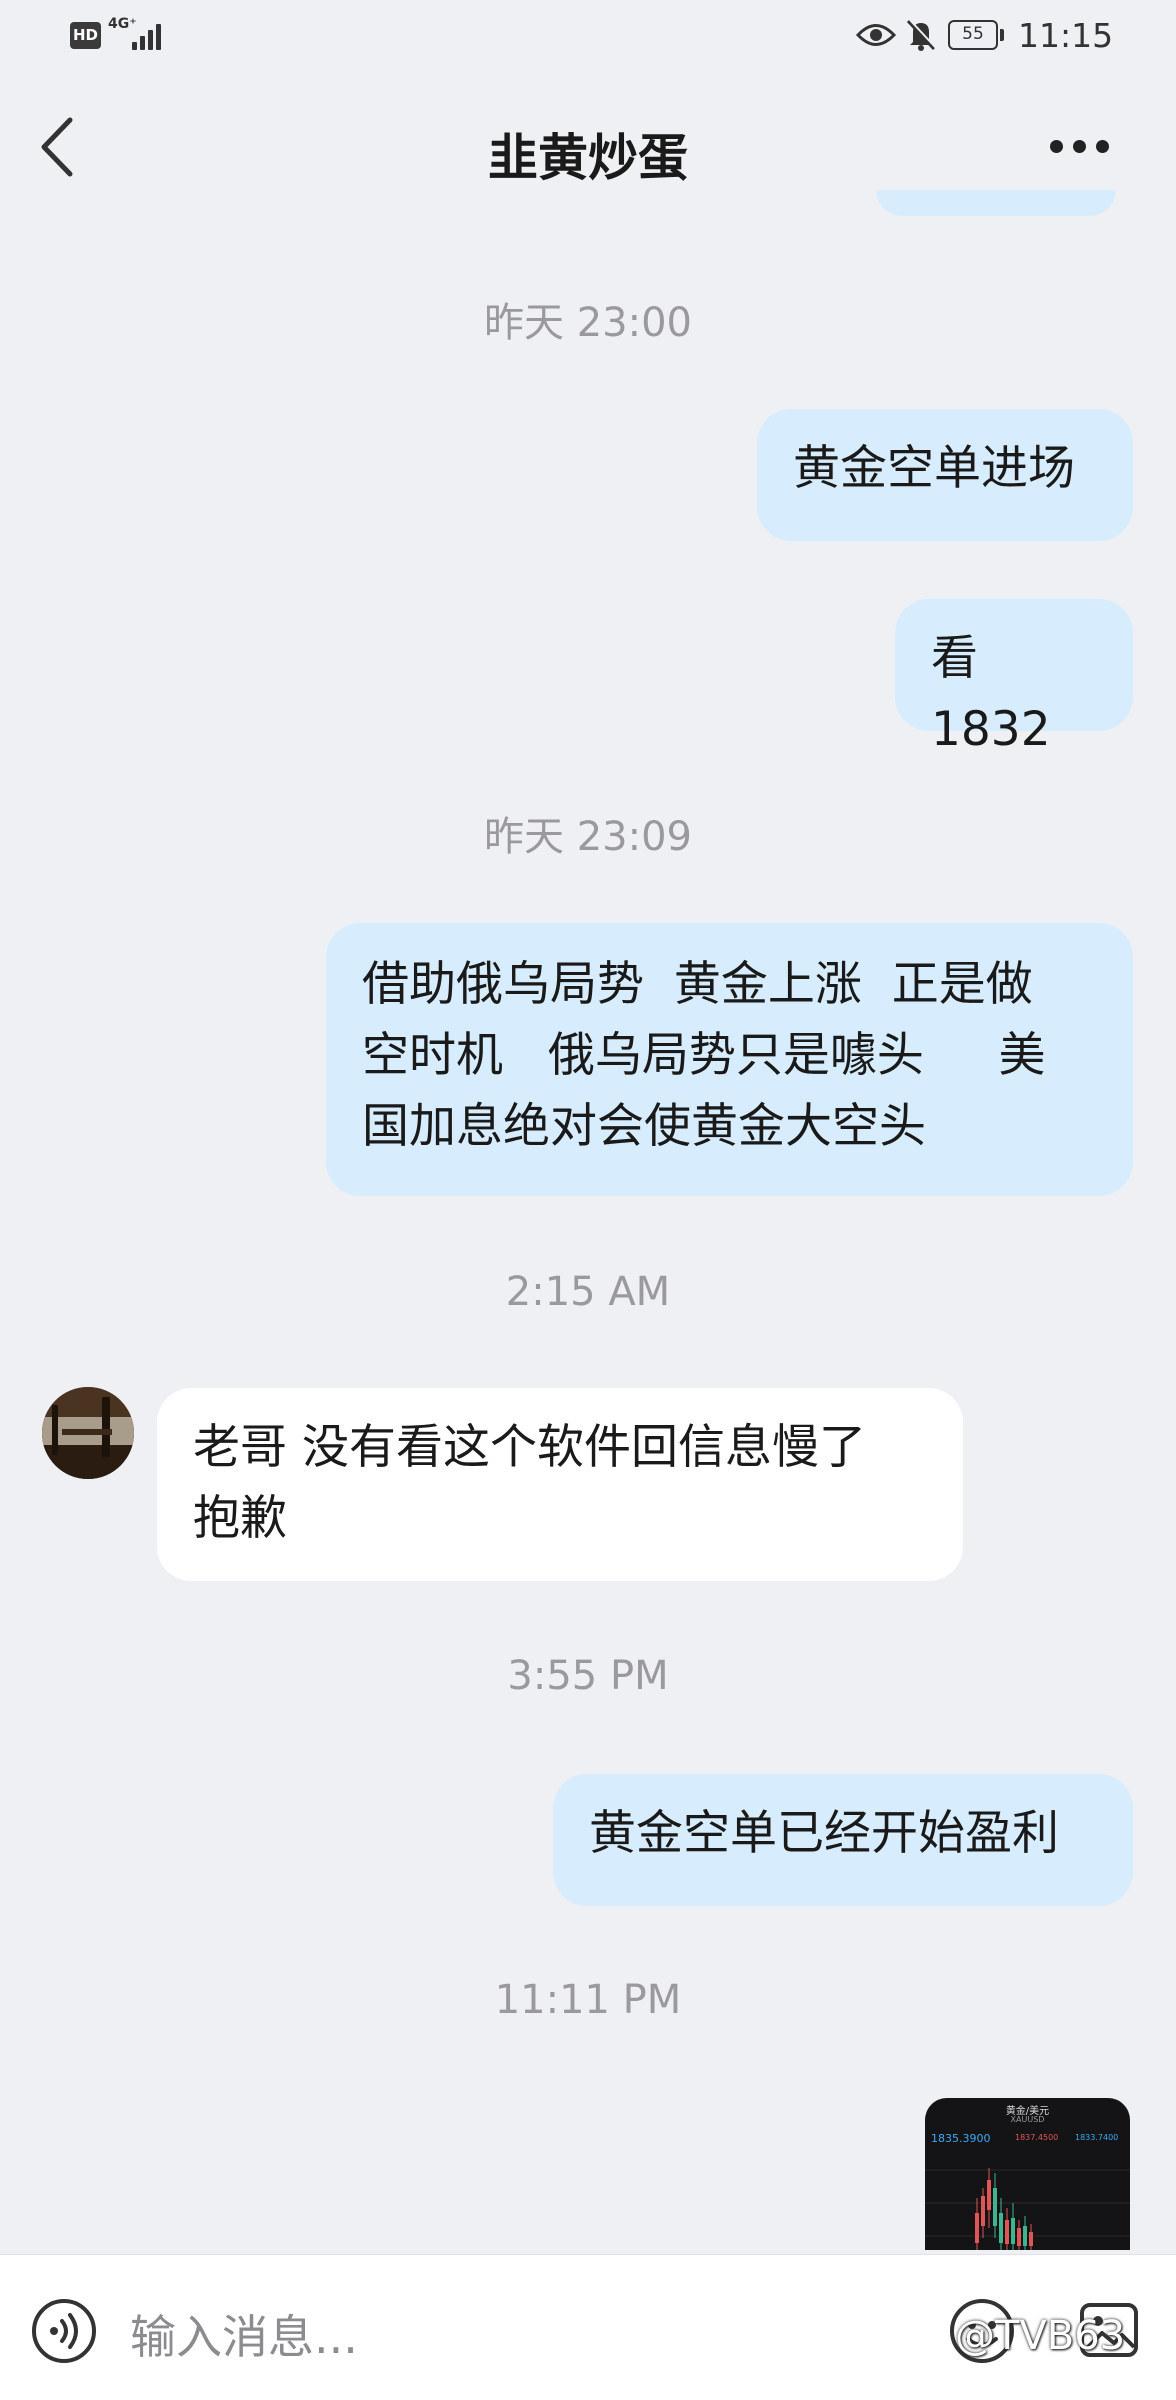  I want to click on voice-icon, so click(64, 2331).